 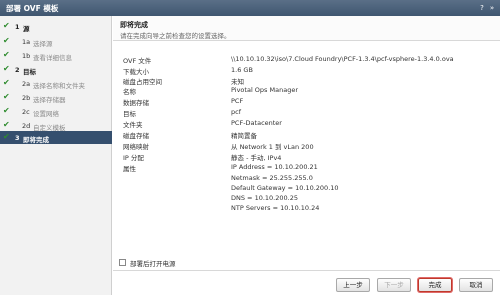 What do you see at coordinates (134, 25) in the screenshot?
I see `page-title: 即将完成` at bounding box center [134, 25].